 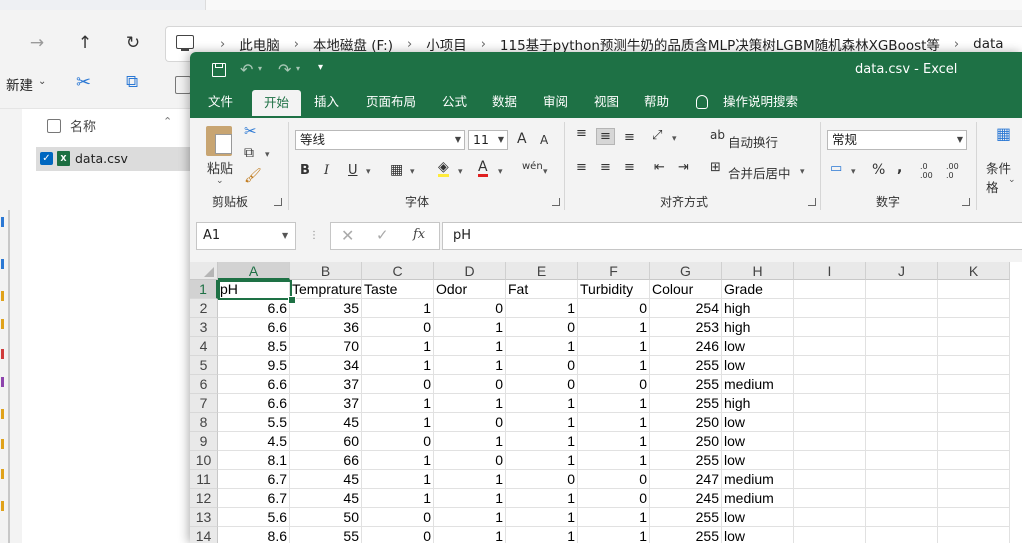 What do you see at coordinates (686, 289) in the screenshot?
I see `header-cell: Colour` at bounding box center [686, 289].